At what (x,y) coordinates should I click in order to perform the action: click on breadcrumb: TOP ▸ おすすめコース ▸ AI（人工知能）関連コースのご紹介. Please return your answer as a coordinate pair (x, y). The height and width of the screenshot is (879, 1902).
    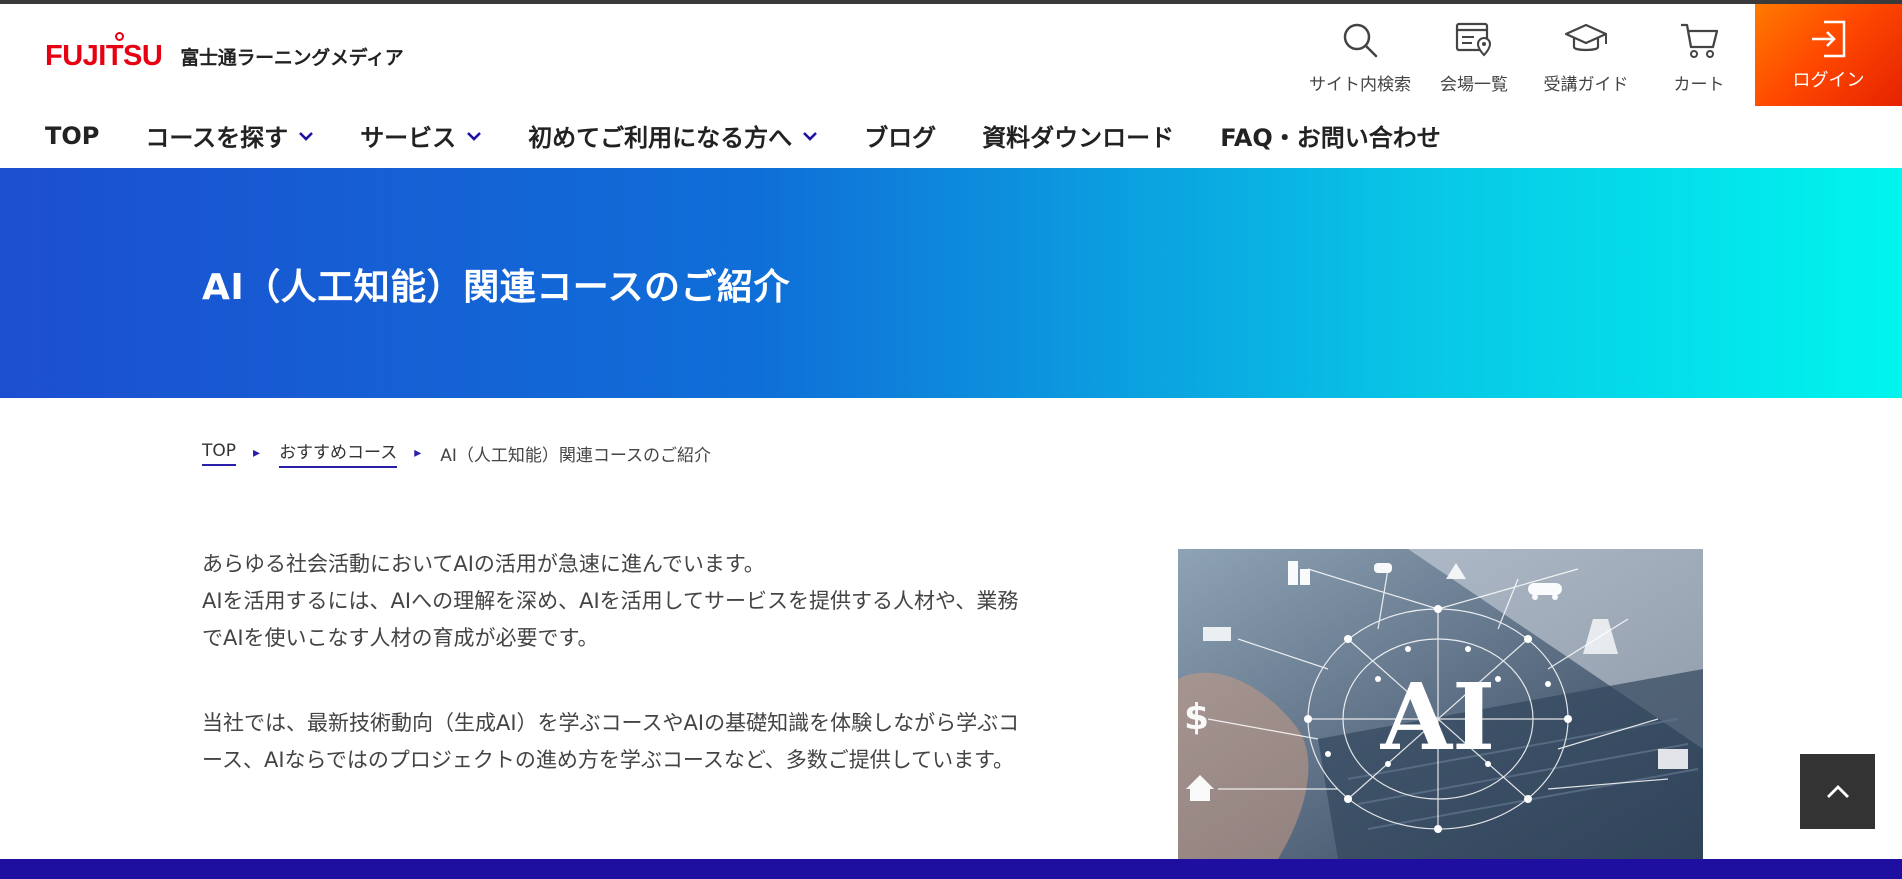
    Looking at the image, I should click on (456, 453).